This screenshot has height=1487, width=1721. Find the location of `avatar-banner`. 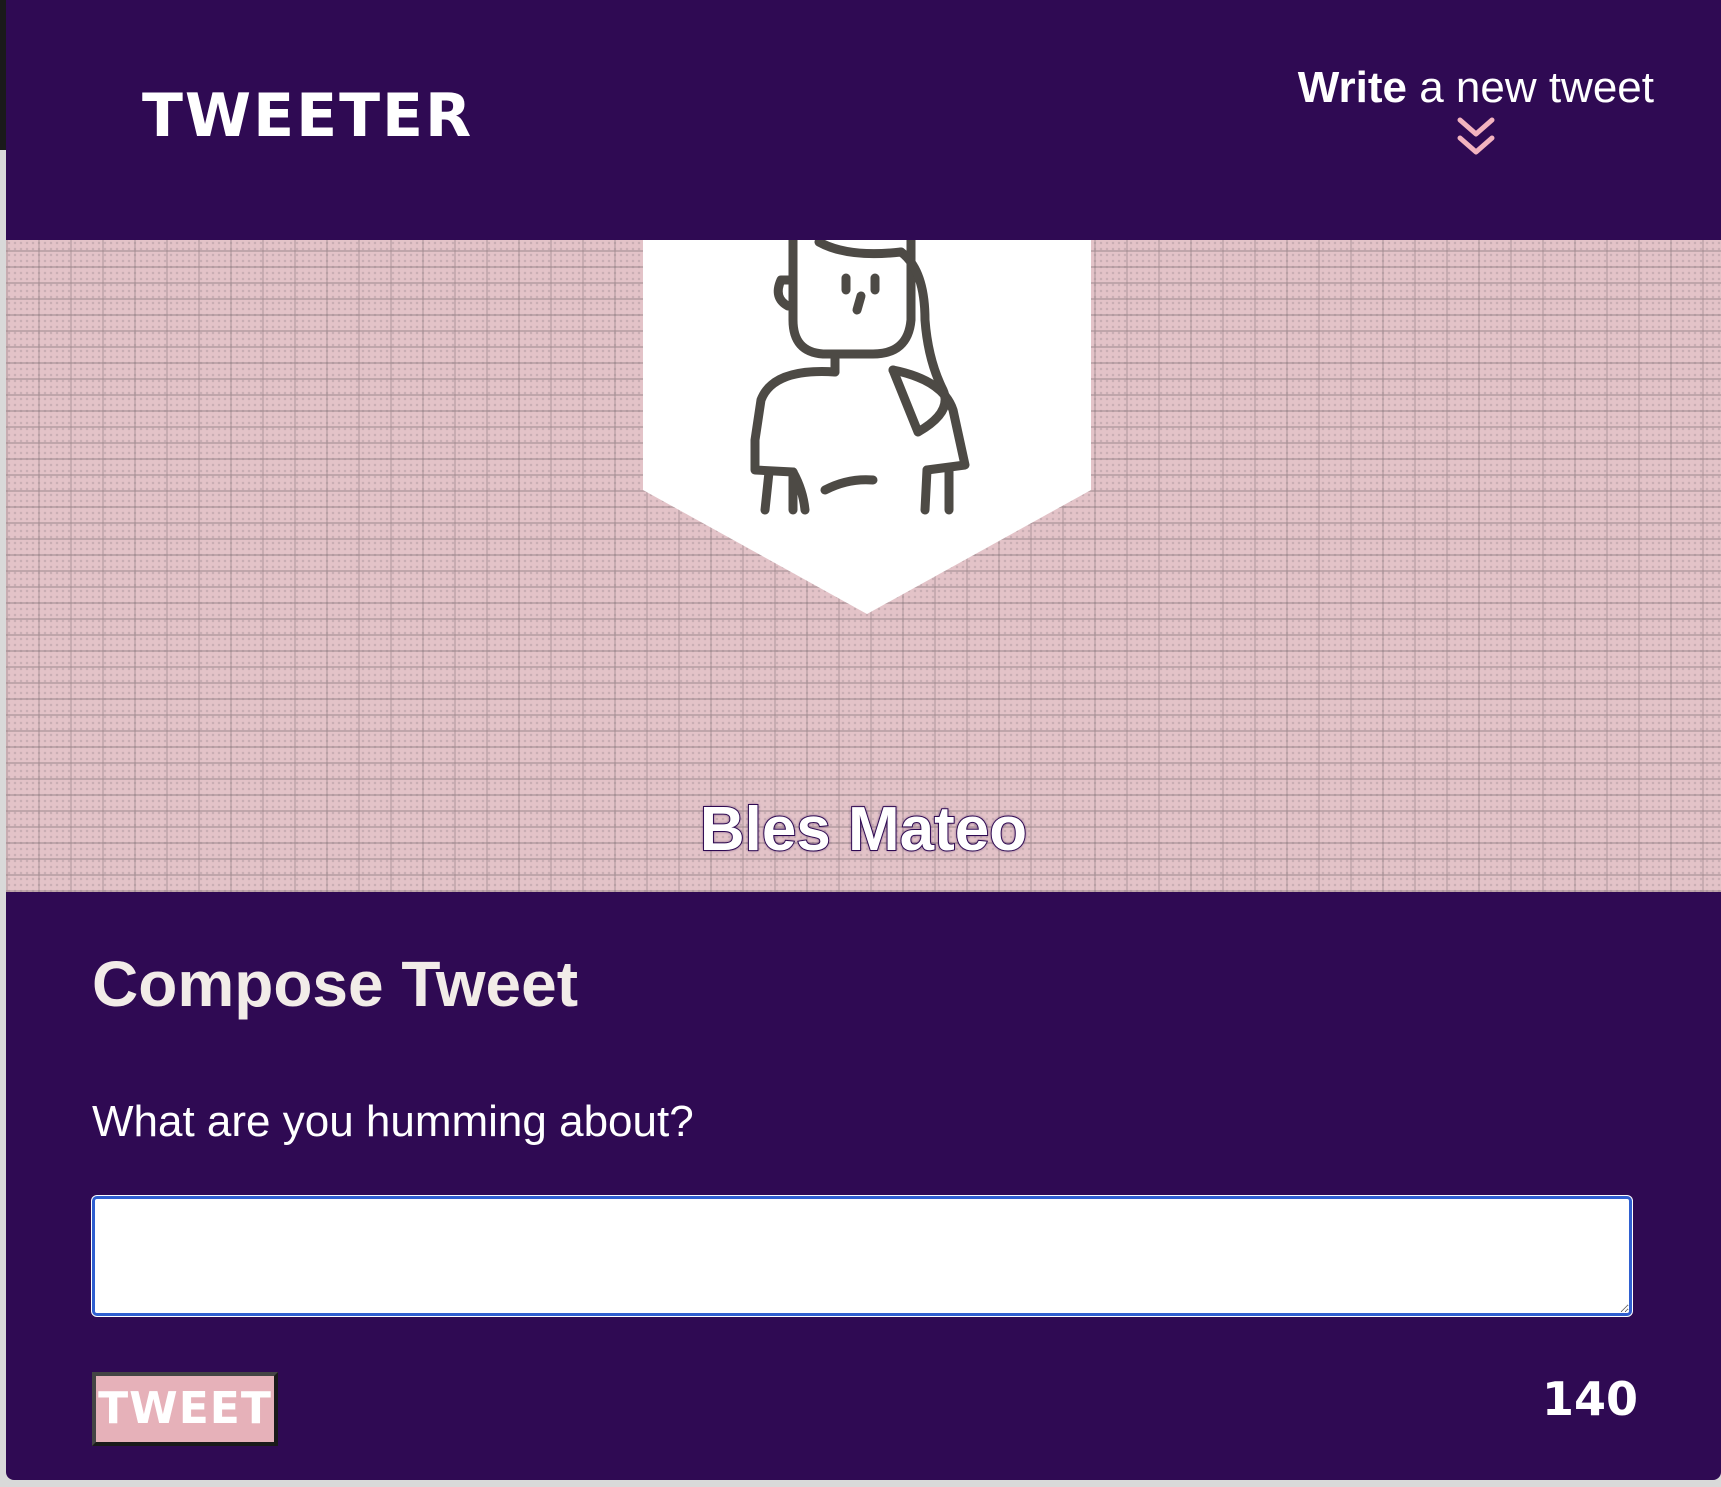

avatar-banner is located at coordinates (867, 427).